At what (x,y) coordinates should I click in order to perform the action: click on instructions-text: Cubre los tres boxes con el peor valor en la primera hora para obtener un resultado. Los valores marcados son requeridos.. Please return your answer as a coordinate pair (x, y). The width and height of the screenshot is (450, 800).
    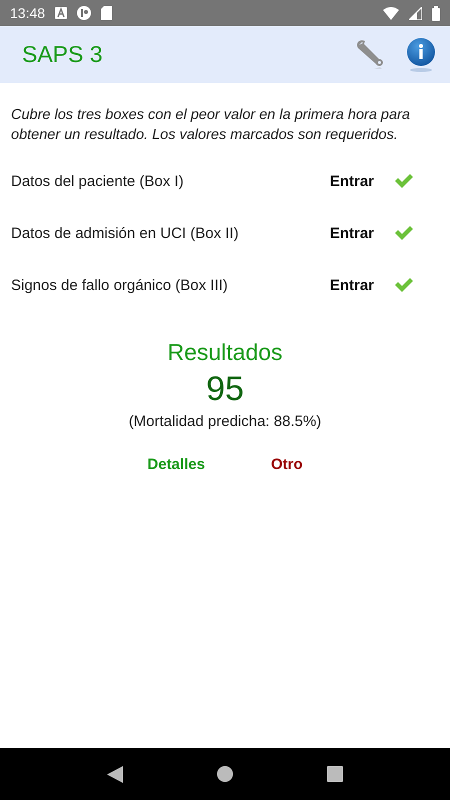
    Looking at the image, I should click on (211, 125).